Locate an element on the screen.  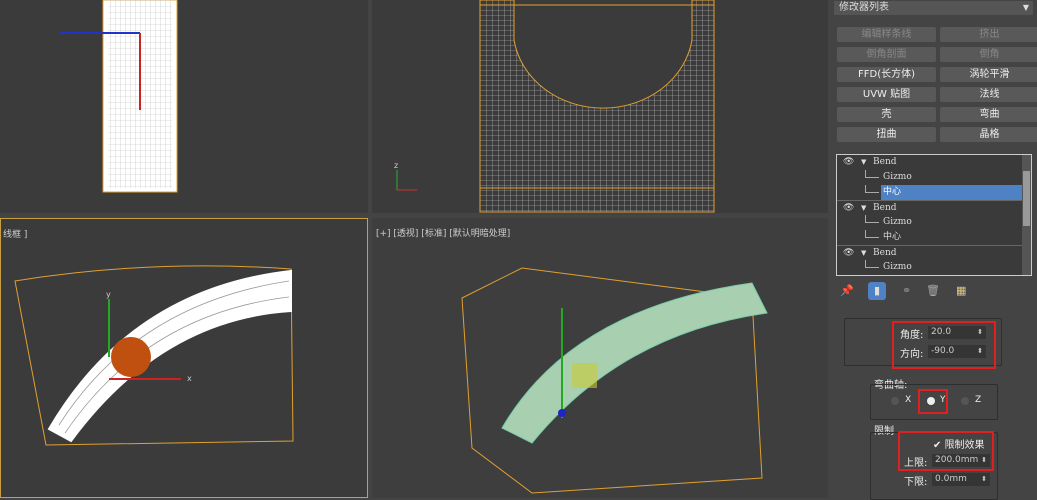
modifier-stack: 👁 ▼ Bend Gizmo 中心 👁 ▼ Bend Gizmo 中心 👁 ▼ Bend Gizmo is located at coordinates (934, 215).